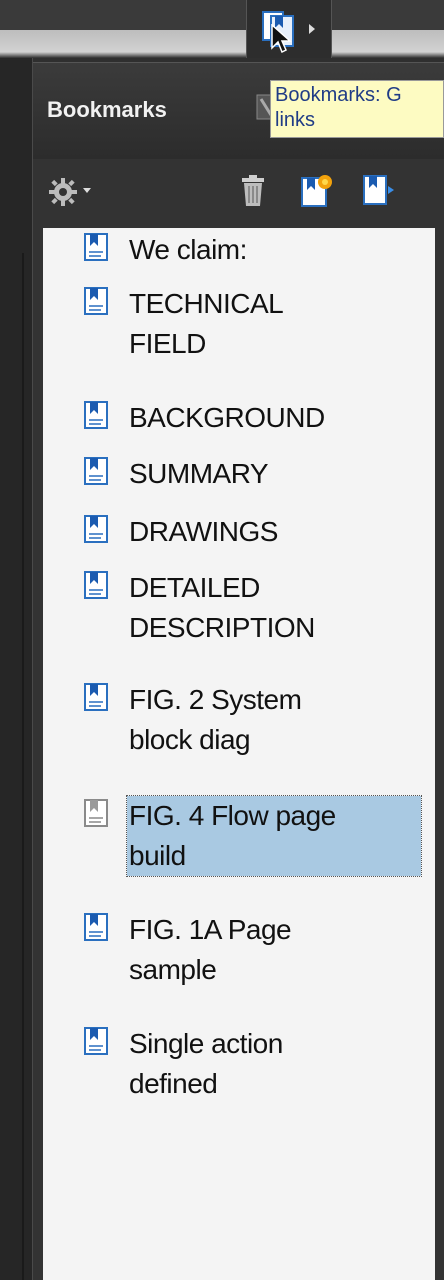  I want to click on chevron-down-icon, so click(87, 190).